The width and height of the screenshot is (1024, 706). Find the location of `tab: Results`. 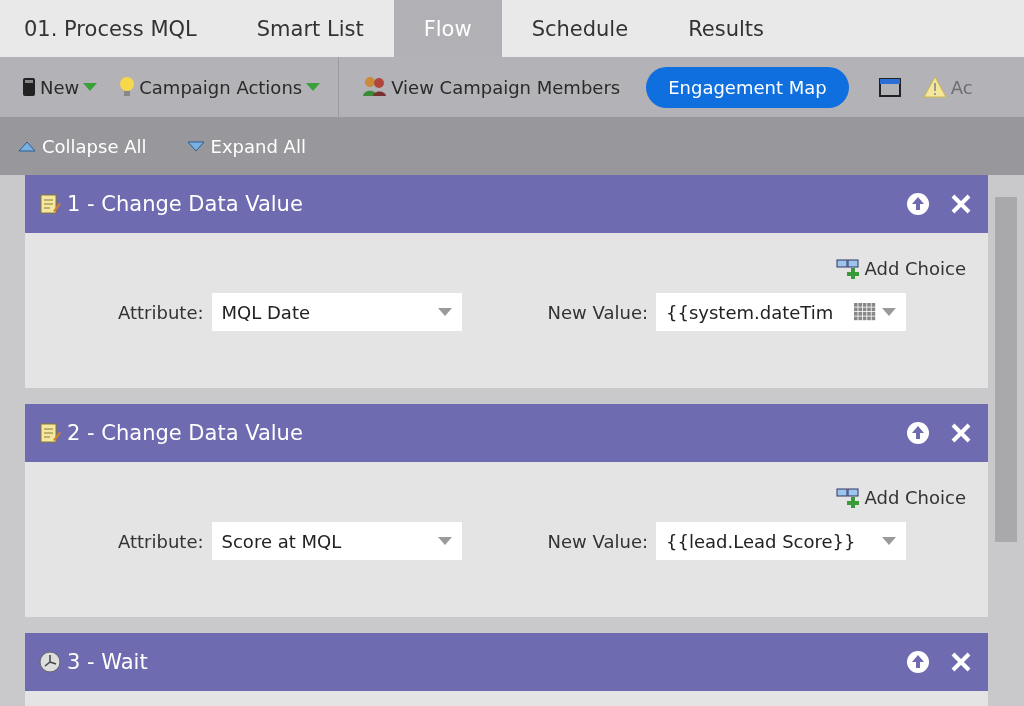

tab: Results is located at coordinates (726, 28).